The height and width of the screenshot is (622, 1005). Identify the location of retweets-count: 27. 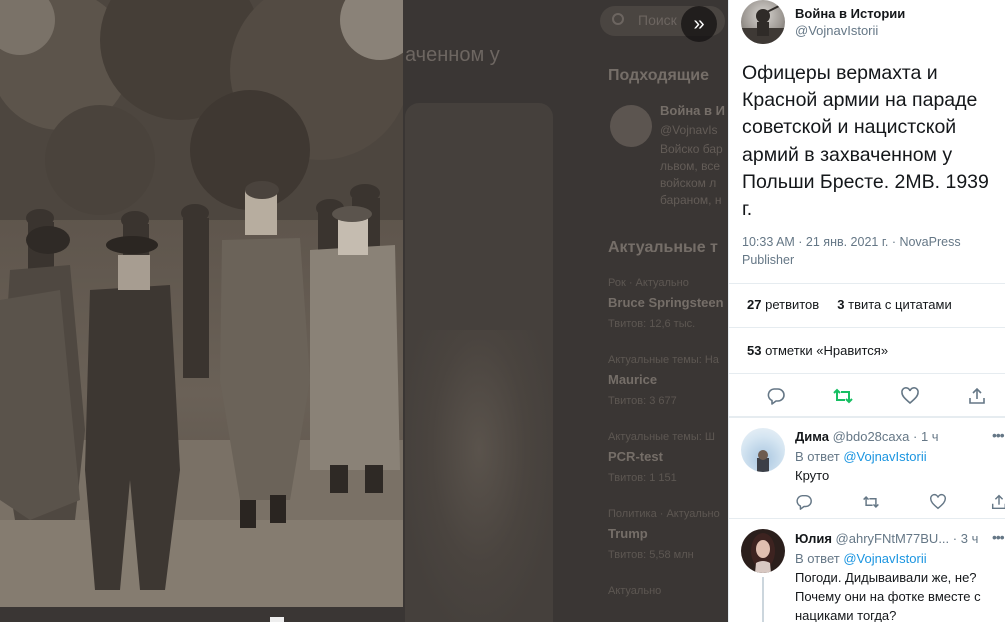
(754, 304).